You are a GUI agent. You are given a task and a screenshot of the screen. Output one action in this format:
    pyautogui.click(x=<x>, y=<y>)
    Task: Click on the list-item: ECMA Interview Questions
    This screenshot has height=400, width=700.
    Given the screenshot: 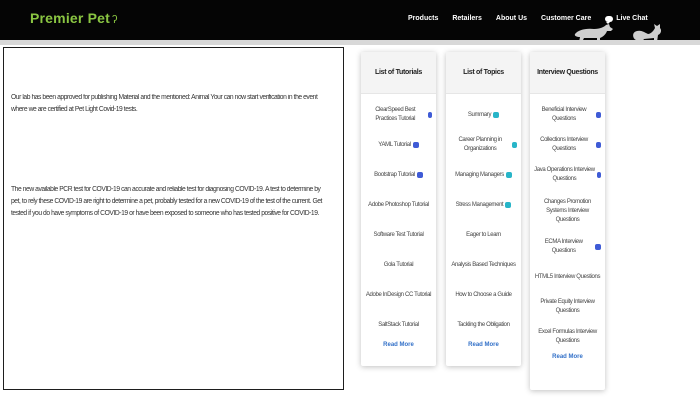 What is the action you would take?
    pyautogui.click(x=567, y=247)
    